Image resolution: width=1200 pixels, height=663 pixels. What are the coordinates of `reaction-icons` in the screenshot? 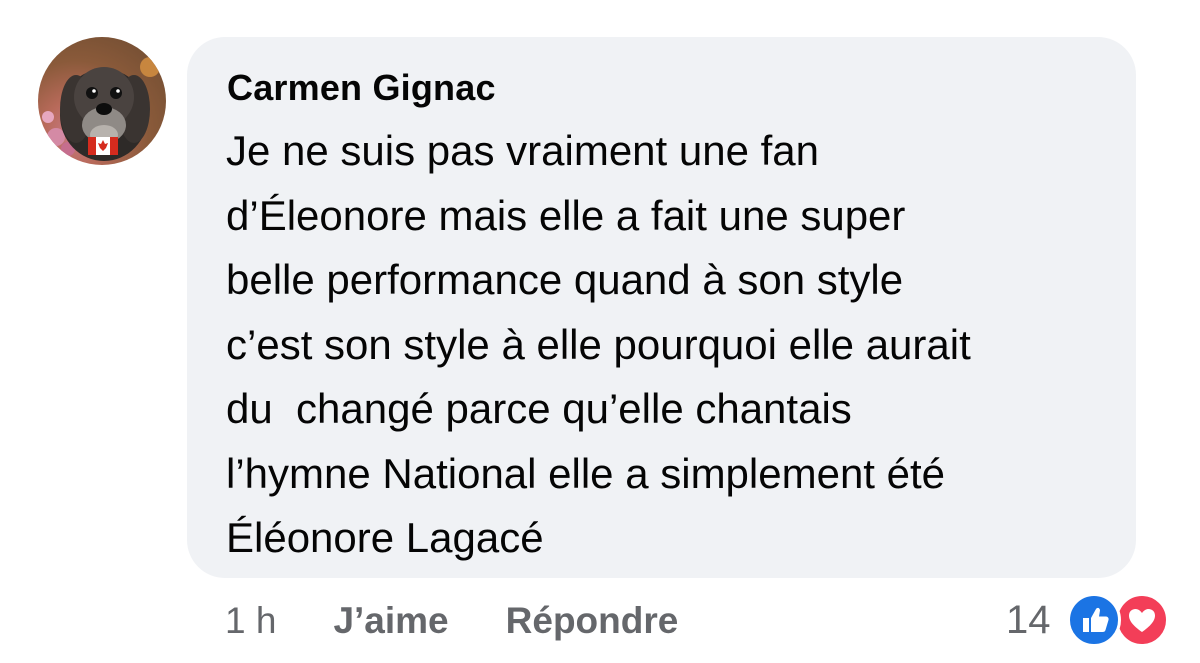 It's located at (1119, 620).